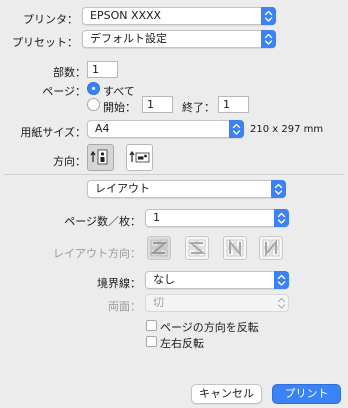 Image resolution: width=348 pixels, height=408 pixels. I want to click on pages-per-sheet-popup: 1, so click(217, 218).